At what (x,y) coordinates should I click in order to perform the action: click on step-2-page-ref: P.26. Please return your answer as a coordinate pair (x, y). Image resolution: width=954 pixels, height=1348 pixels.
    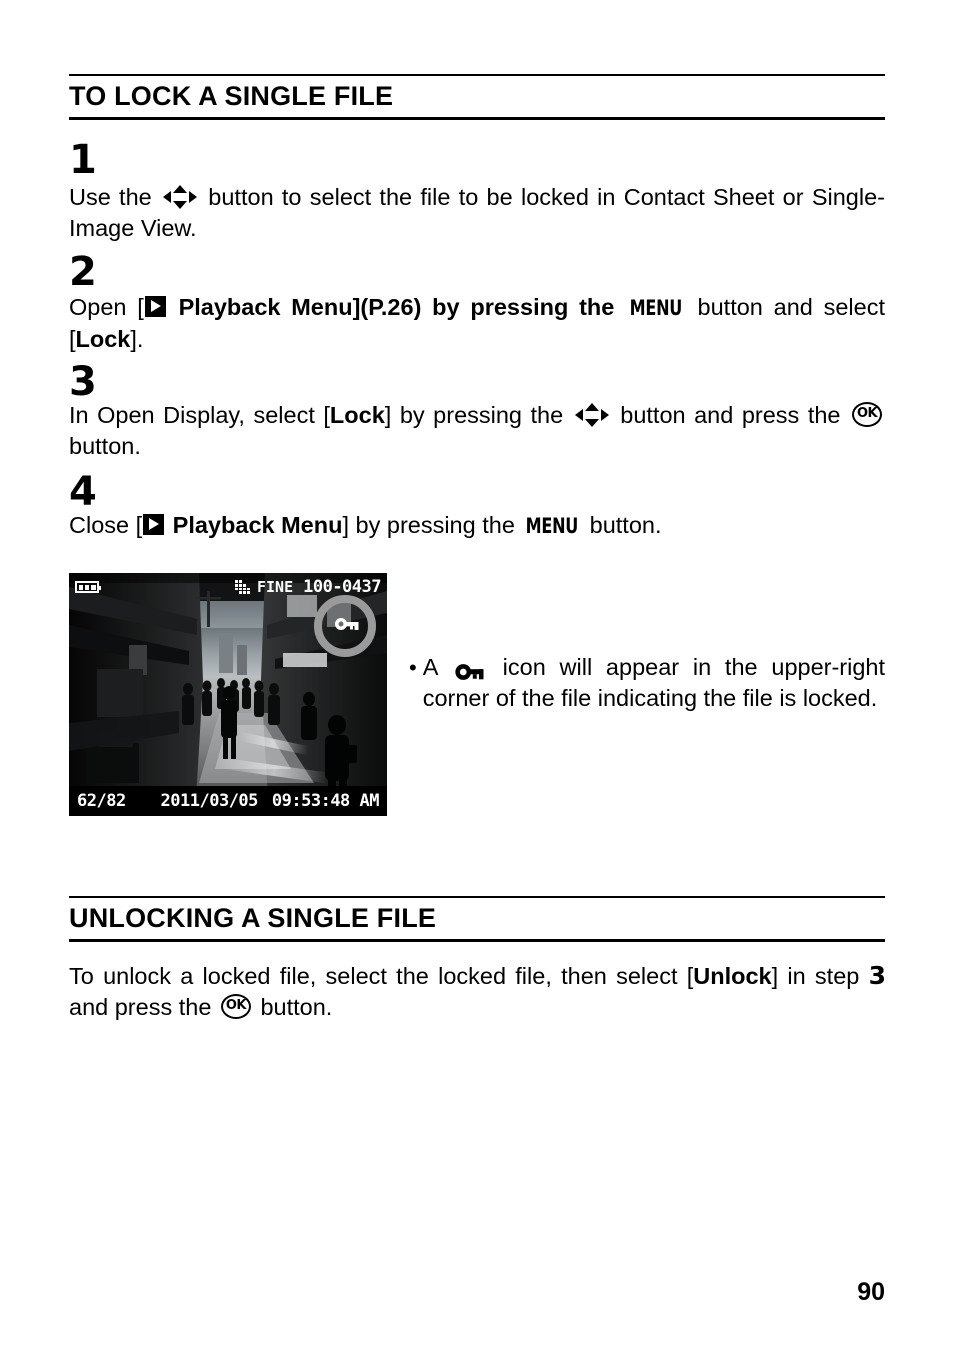
    Looking at the image, I should click on (391, 307).